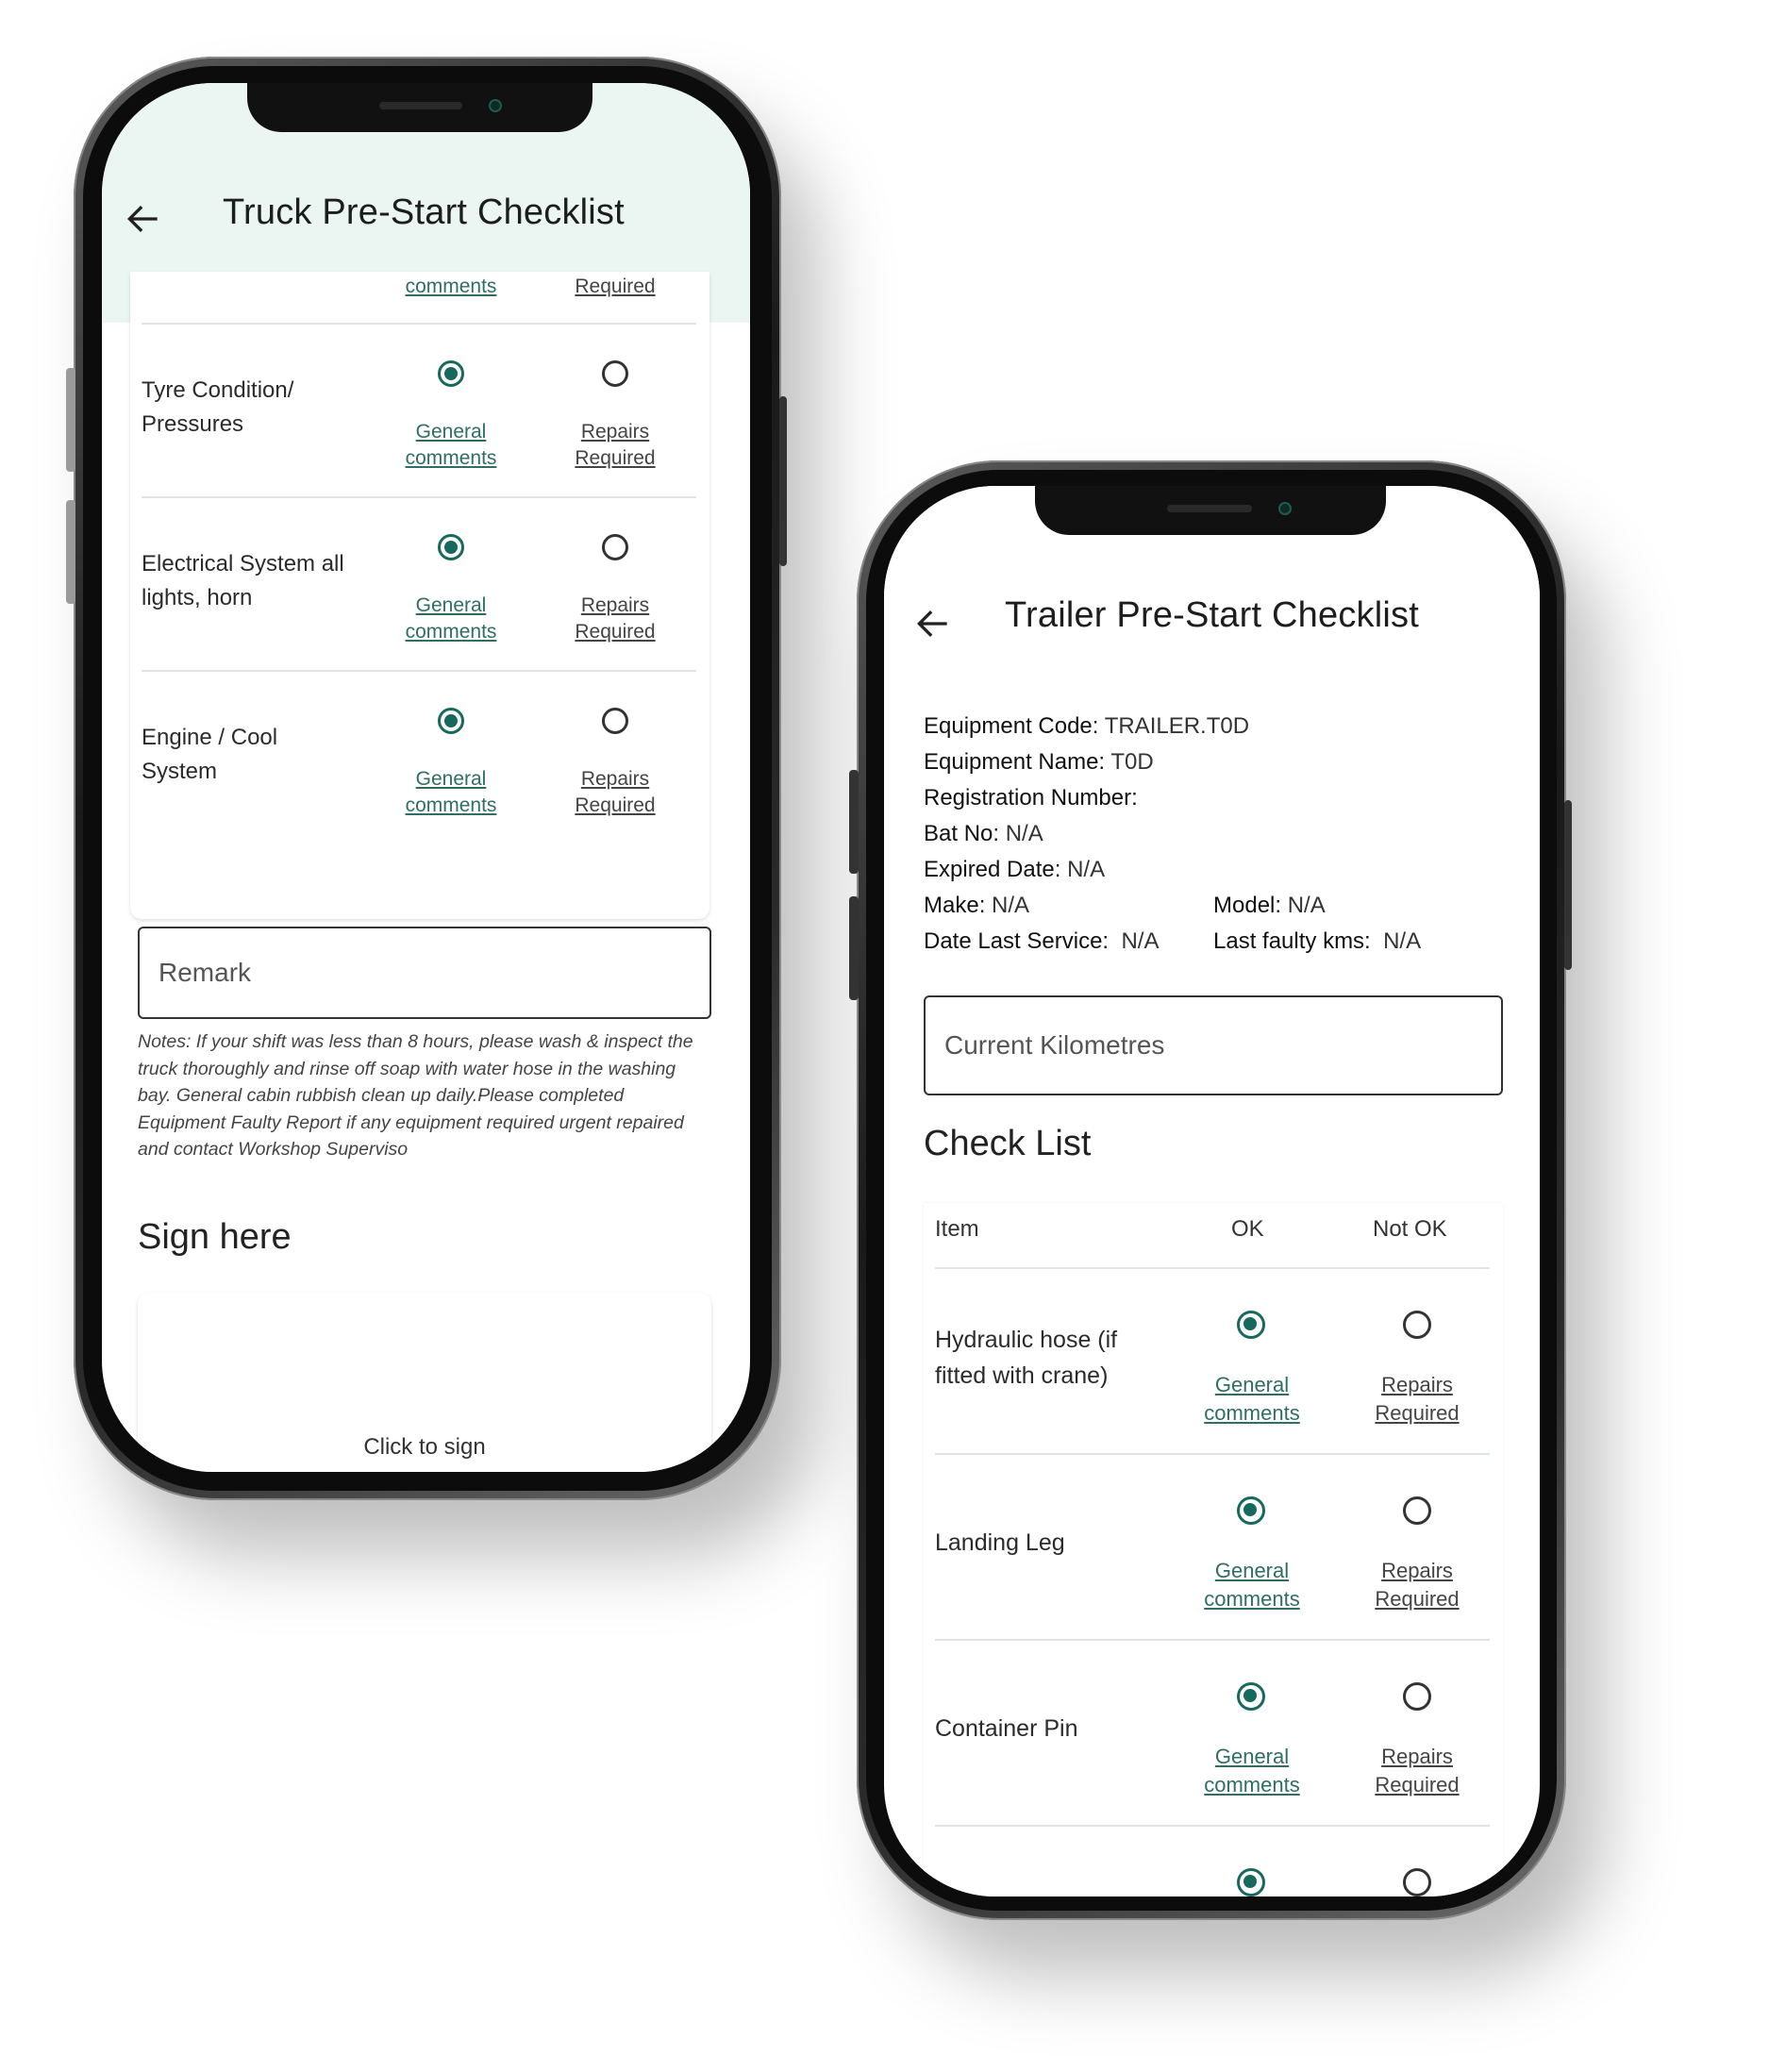  I want to click on make: Make: N/A, so click(977, 905).